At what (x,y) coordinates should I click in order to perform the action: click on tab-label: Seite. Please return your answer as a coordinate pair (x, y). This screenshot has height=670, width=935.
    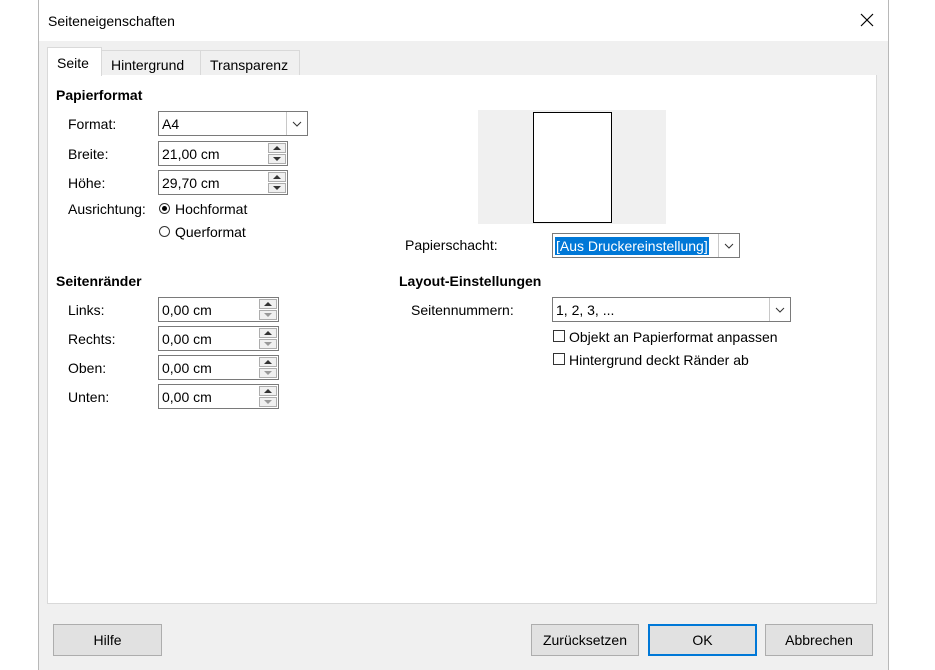
    Looking at the image, I should click on (73, 63).